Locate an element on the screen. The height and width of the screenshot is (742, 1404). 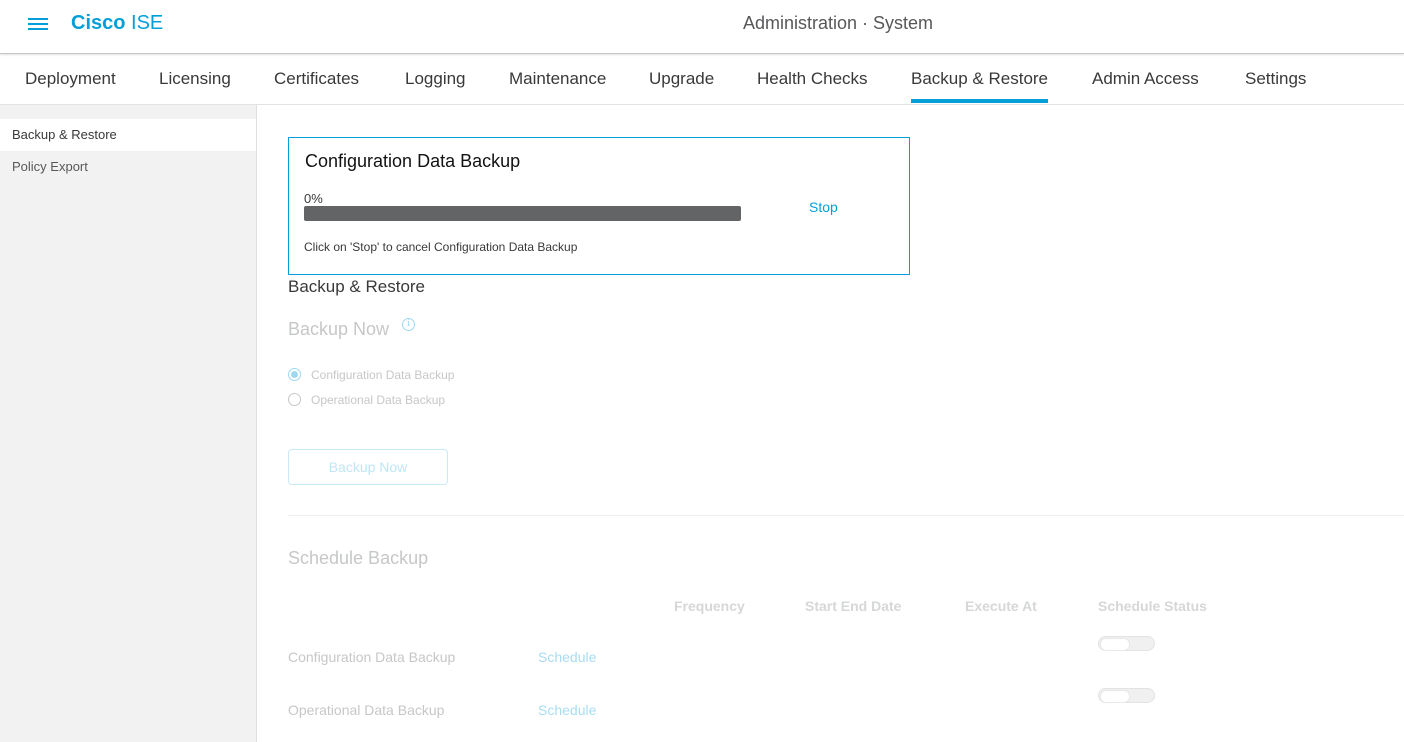
sidebar-item-backup-restore: Backup & Restore is located at coordinates (128, 135).